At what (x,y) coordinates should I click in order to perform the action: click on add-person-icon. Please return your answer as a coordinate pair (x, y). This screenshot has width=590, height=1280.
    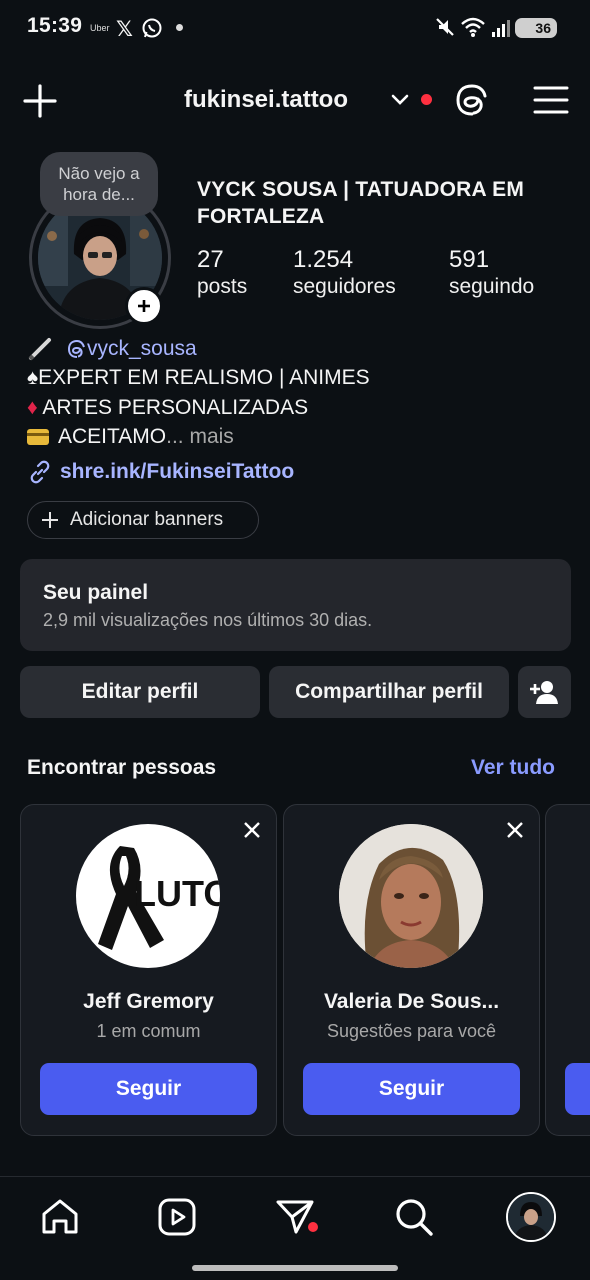
    Looking at the image, I should click on (543, 692).